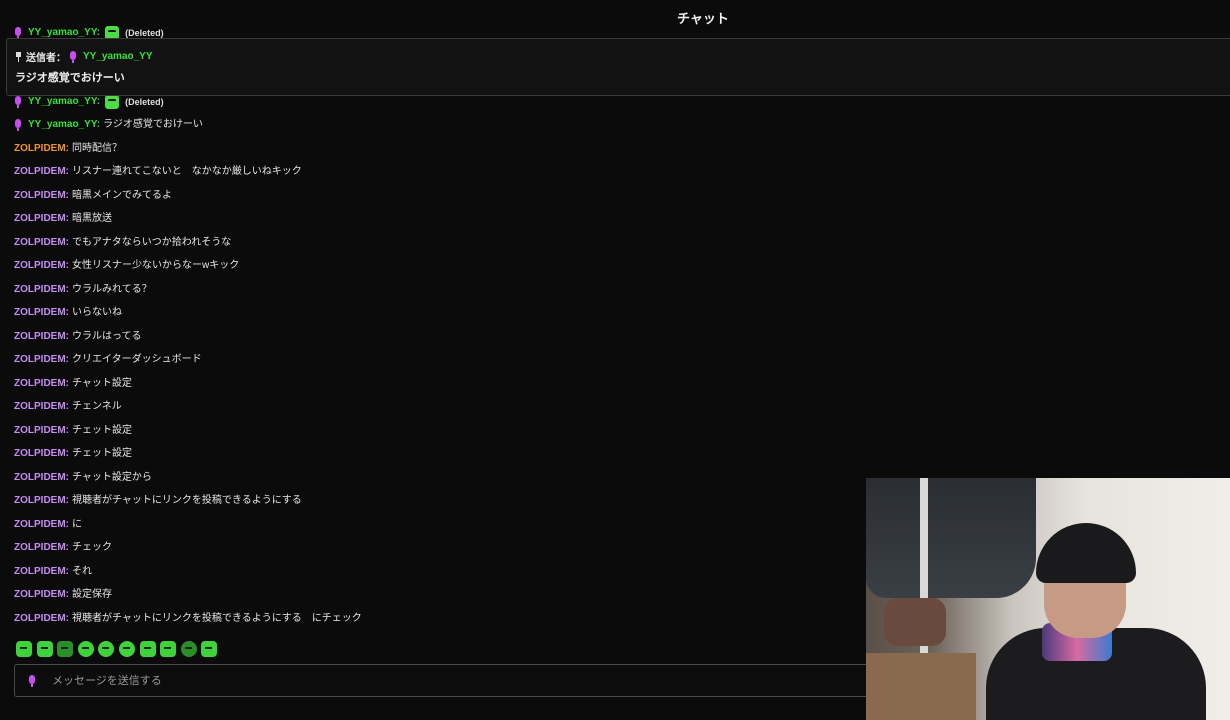 The height and width of the screenshot is (720, 1230). I want to click on message-text: 視聴者がチャットにリンクを投稿できるようにする, so click(187, 500).